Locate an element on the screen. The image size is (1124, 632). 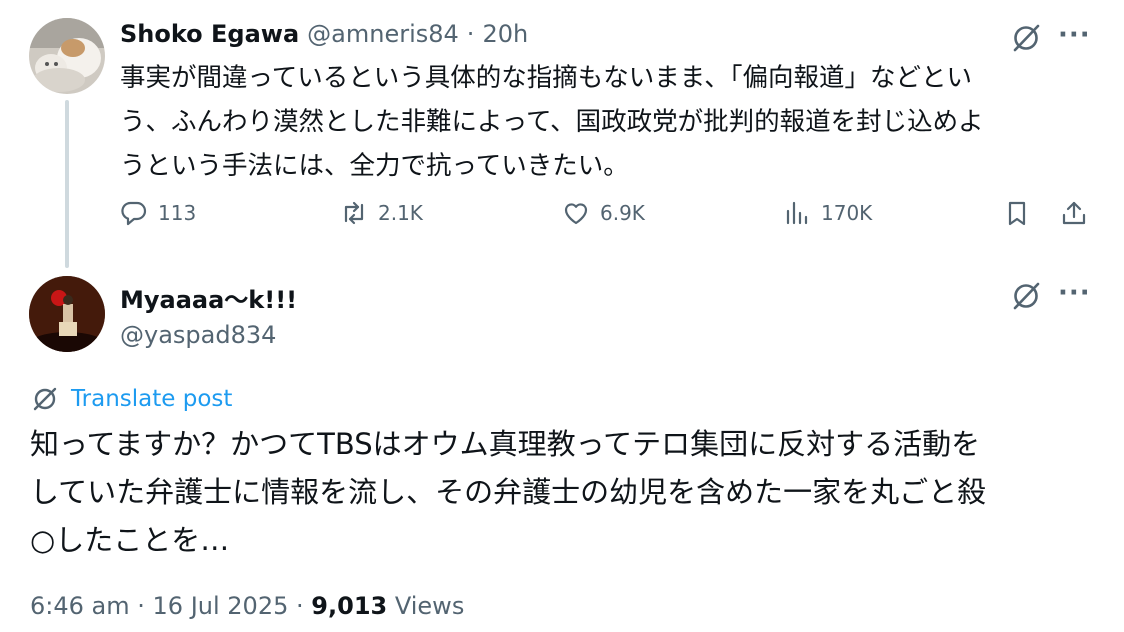
tweet-text-line: うという手法には、全力で抗っていきたい。 is located at coordinates (374, 166).